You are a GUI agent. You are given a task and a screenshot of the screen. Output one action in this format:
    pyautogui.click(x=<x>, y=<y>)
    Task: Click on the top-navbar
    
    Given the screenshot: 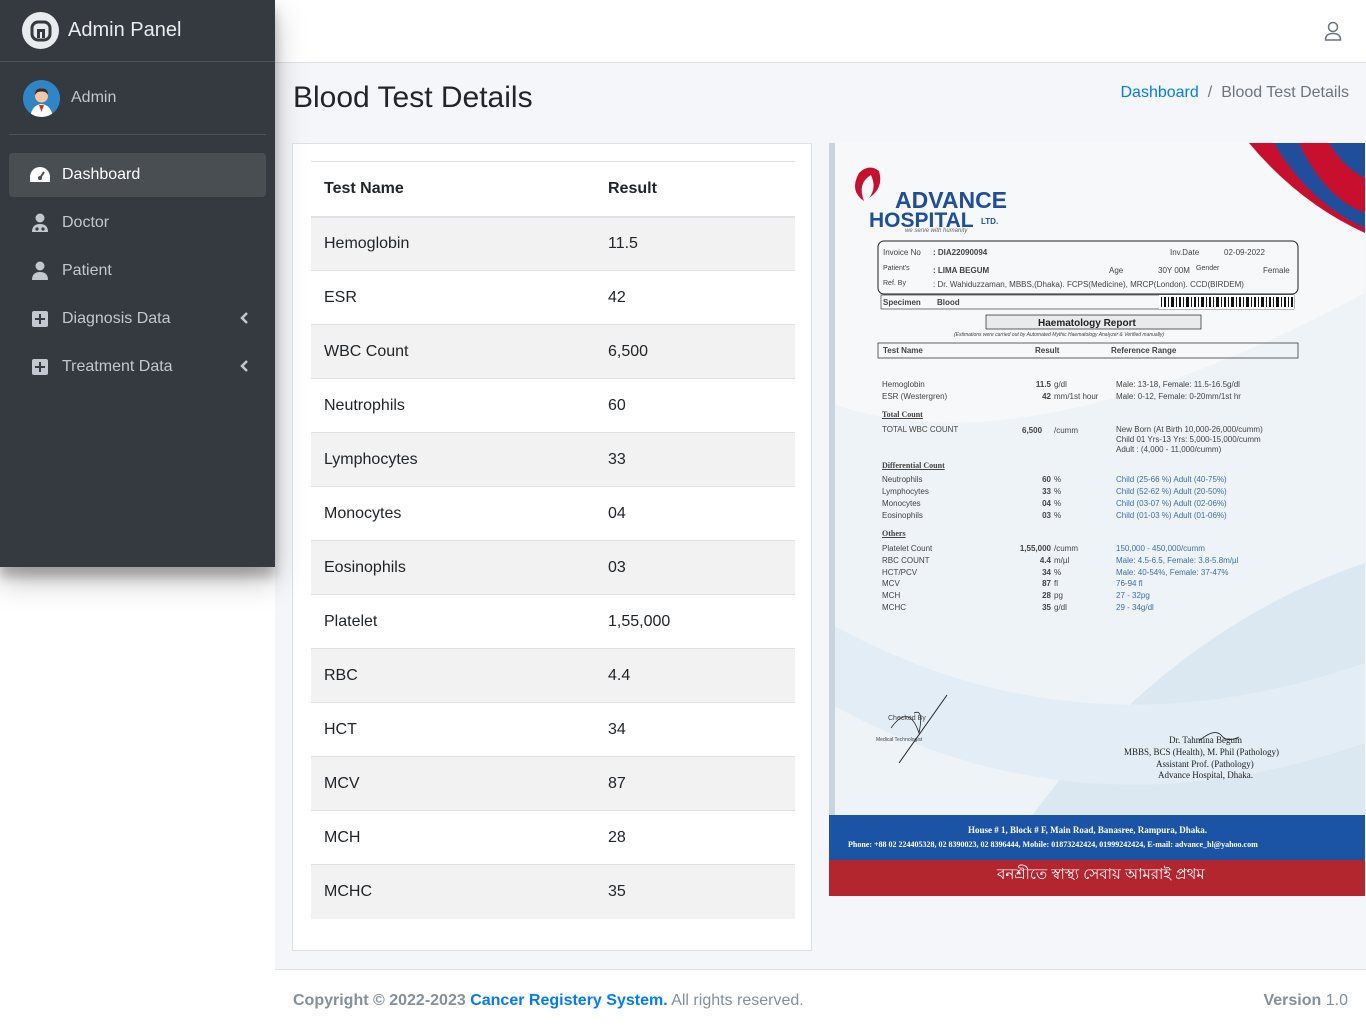 What is the action you would take?
    pyautogui.click(x=820, y=31)
    